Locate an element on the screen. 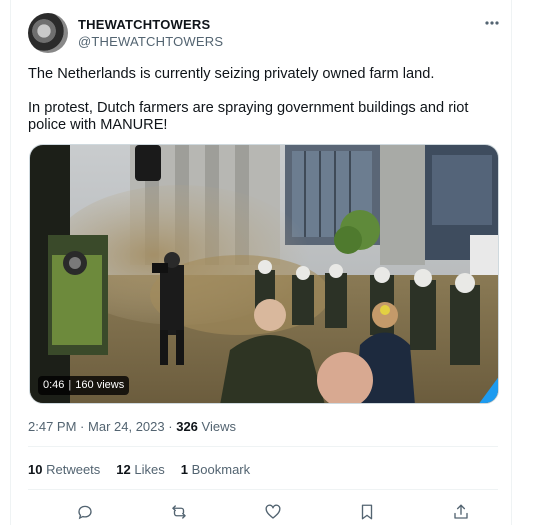 The width and height of the screenshot is (542, 525). likes-label: Likes is located at coordinates (149, 469).